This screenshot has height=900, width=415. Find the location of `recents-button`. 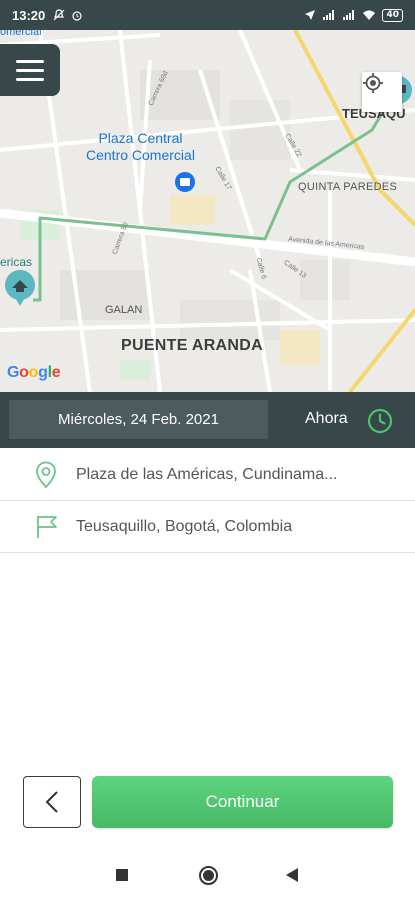

recents-button is located at coordinates (122, 875).